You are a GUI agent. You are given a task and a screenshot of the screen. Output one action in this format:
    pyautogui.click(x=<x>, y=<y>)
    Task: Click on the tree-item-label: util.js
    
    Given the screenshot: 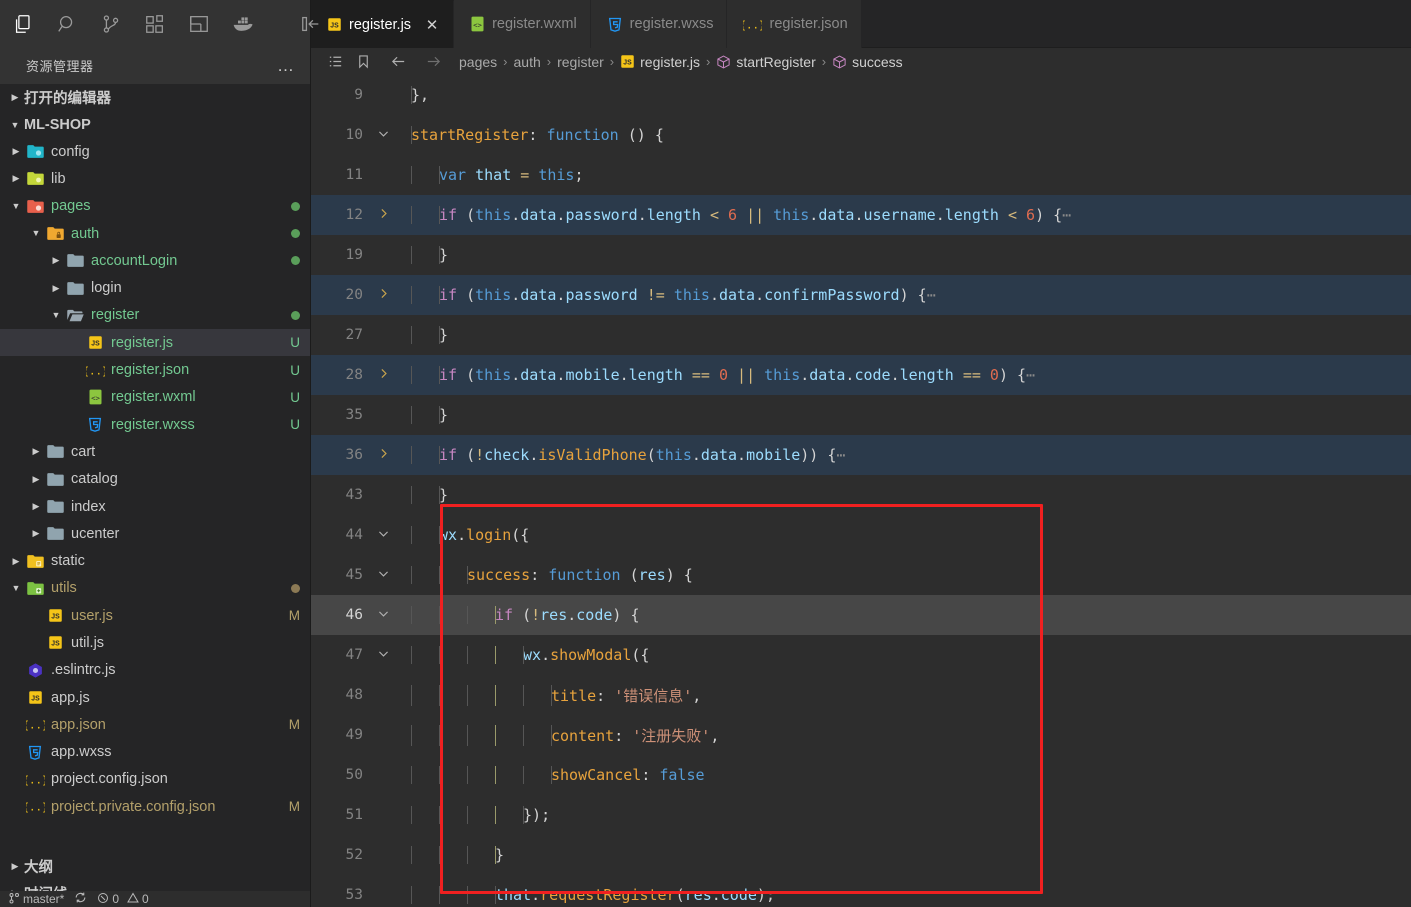 What is the action you would take?
    pyautogui.click(x=88, y=642)
    